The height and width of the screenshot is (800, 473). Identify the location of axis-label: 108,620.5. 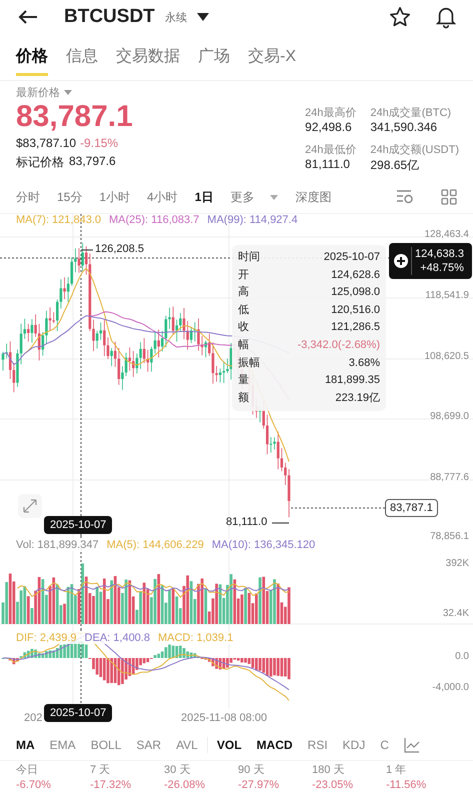
(446, 356).